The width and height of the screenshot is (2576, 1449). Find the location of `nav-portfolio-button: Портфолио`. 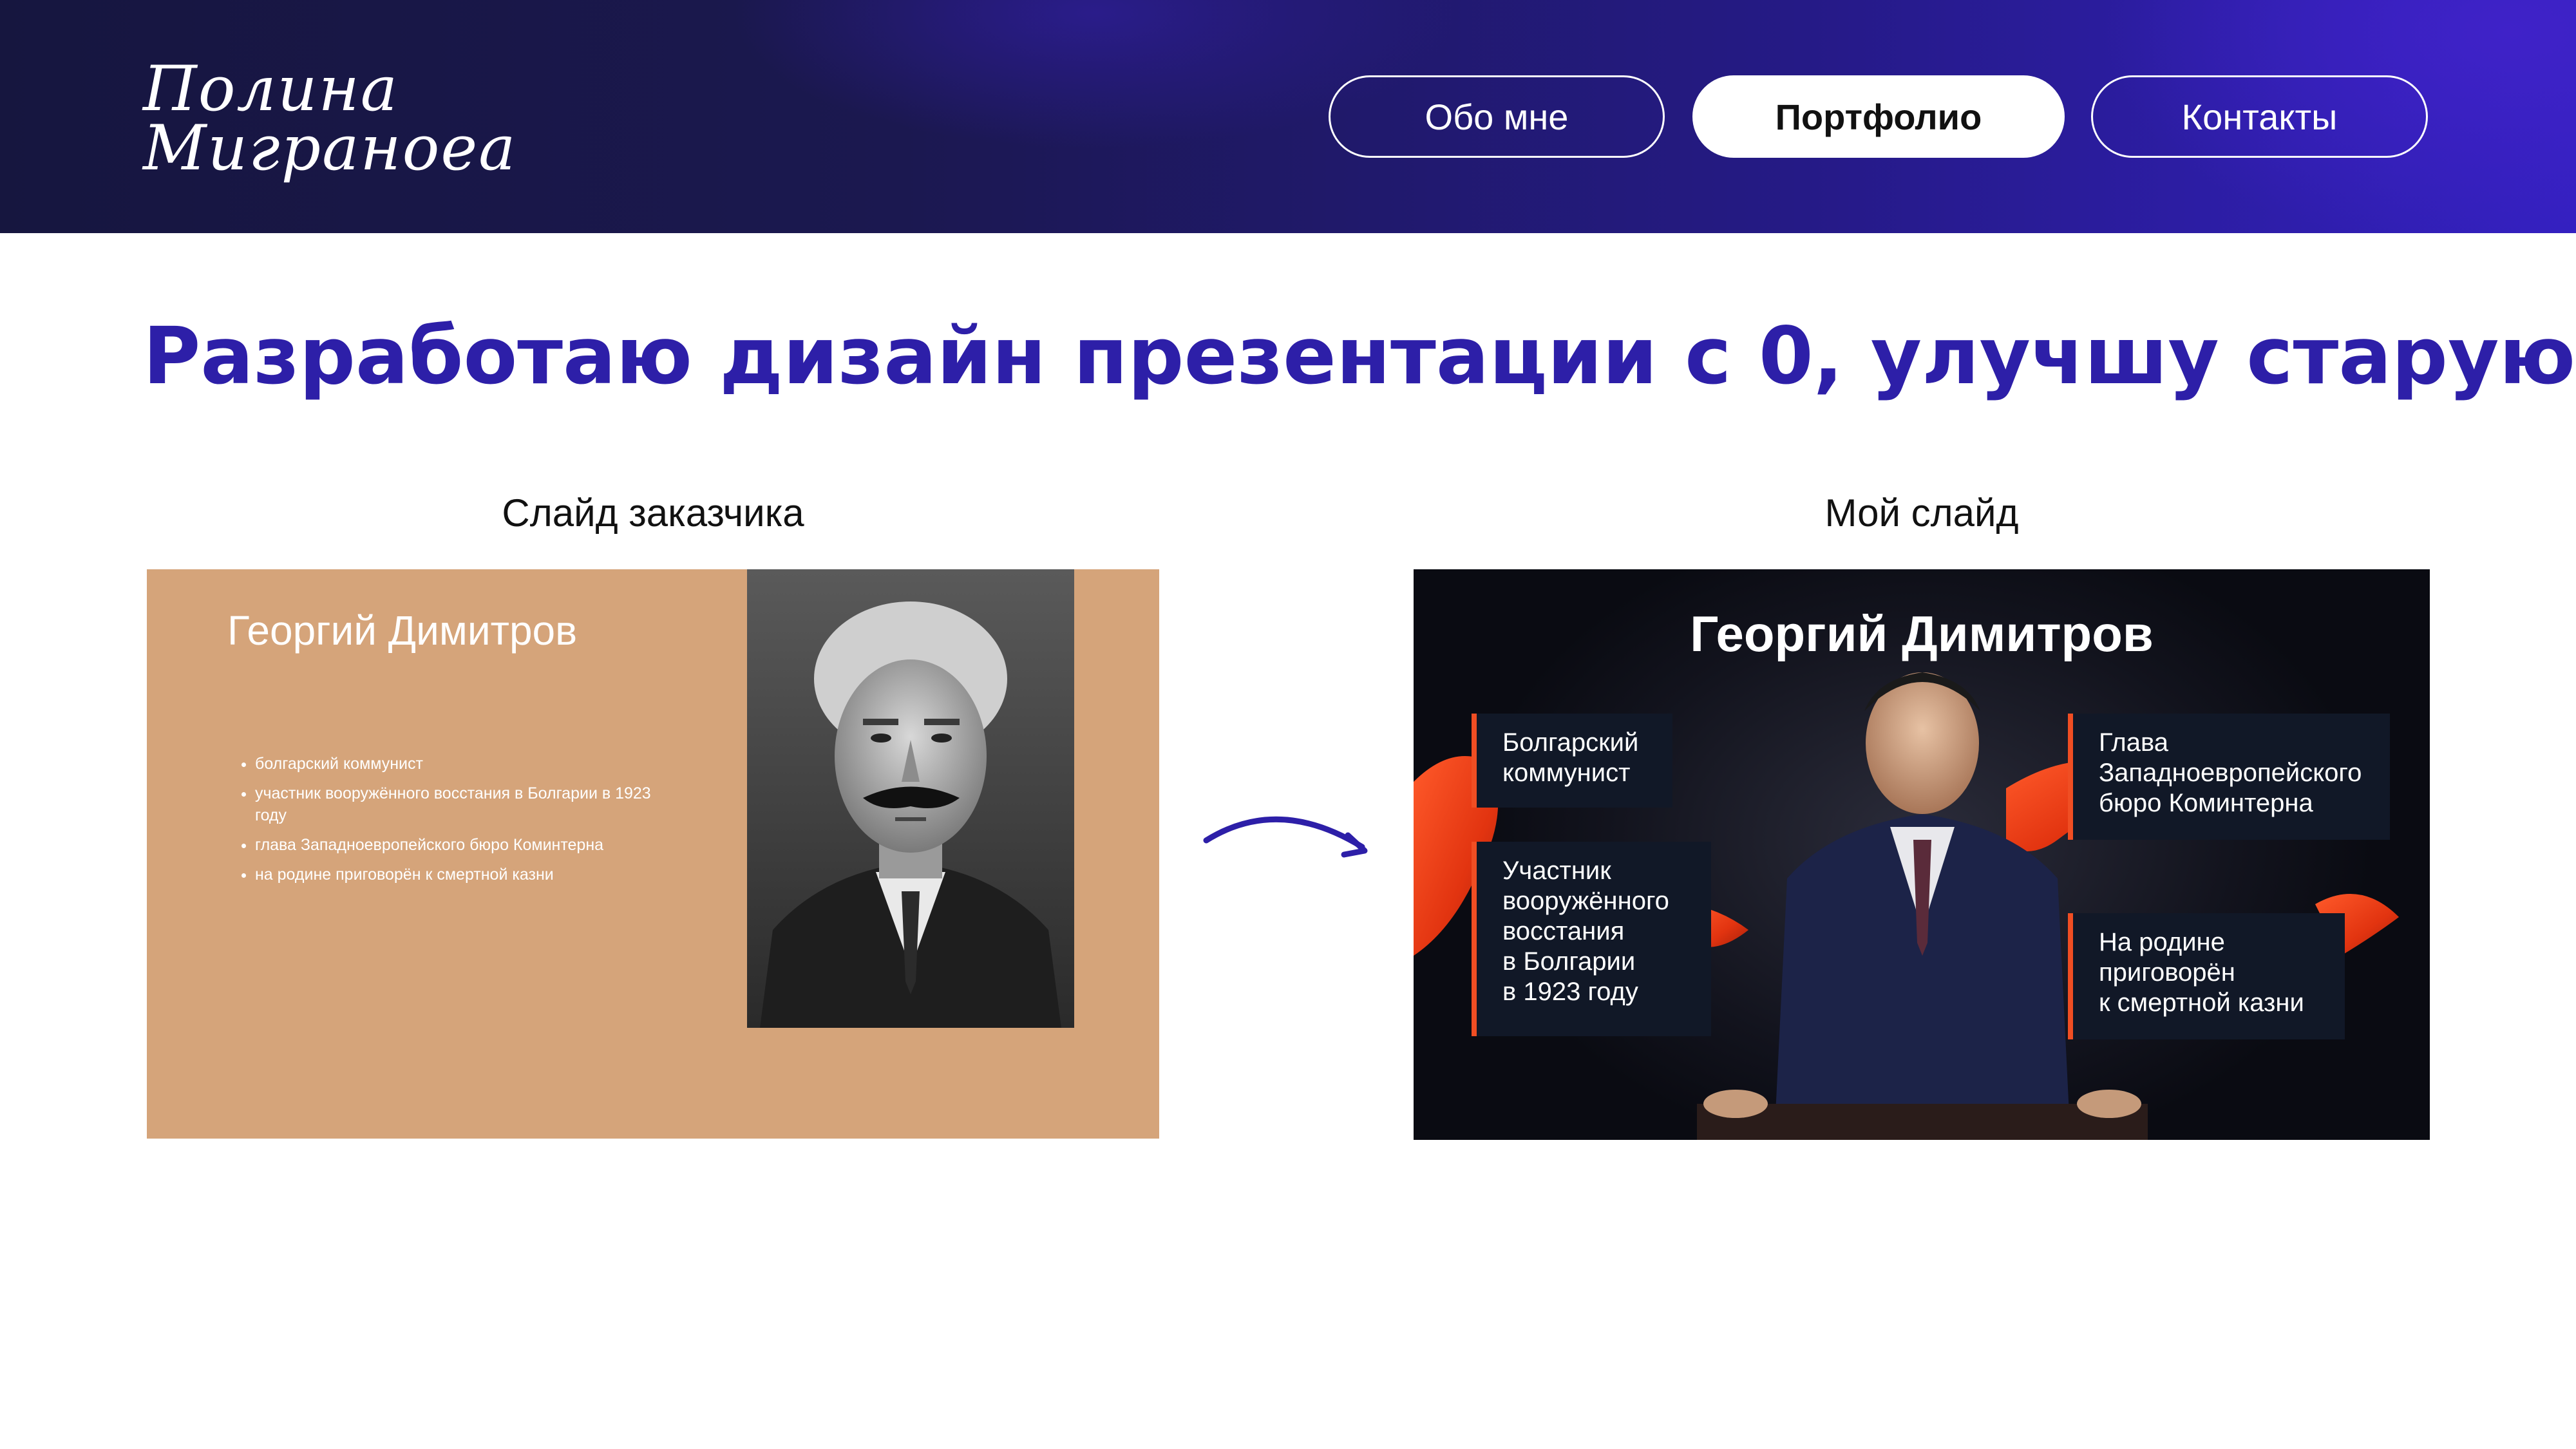

nav-portfolio-button: Портфолио is located at coordinates (1878, 116).